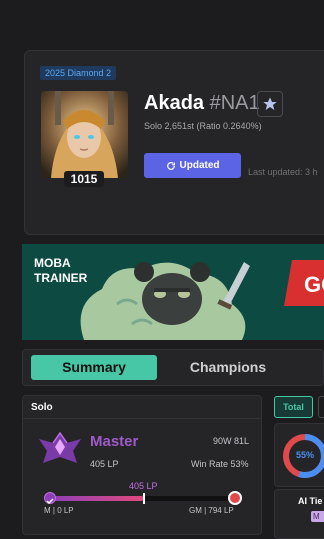  What do you see at coordinates (234, 103) in the screenshot?
I see `summoner-tag: #NA1` at bounding box center [234, 103].